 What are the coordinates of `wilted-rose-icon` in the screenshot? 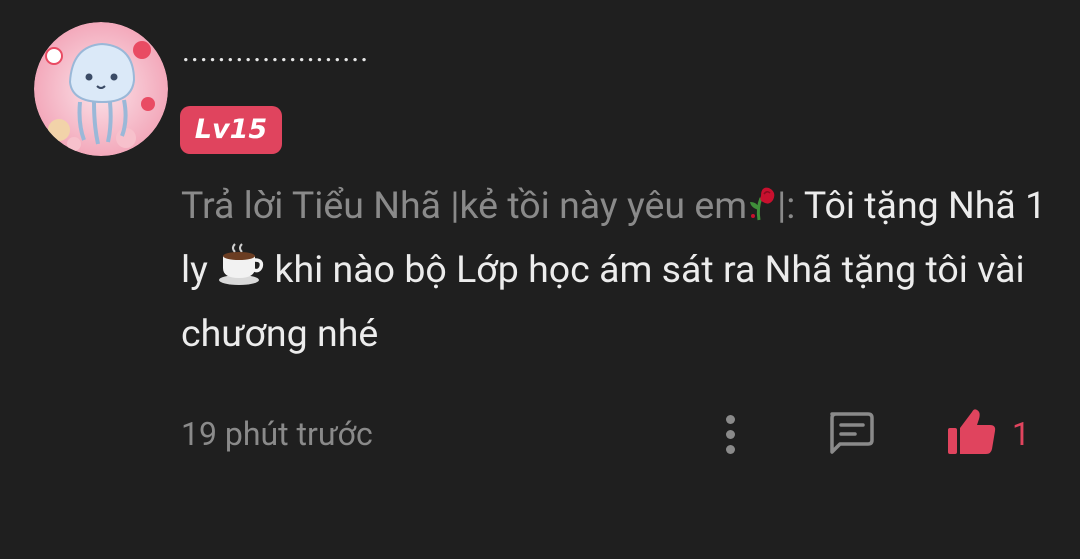 It's located at (762, 210).